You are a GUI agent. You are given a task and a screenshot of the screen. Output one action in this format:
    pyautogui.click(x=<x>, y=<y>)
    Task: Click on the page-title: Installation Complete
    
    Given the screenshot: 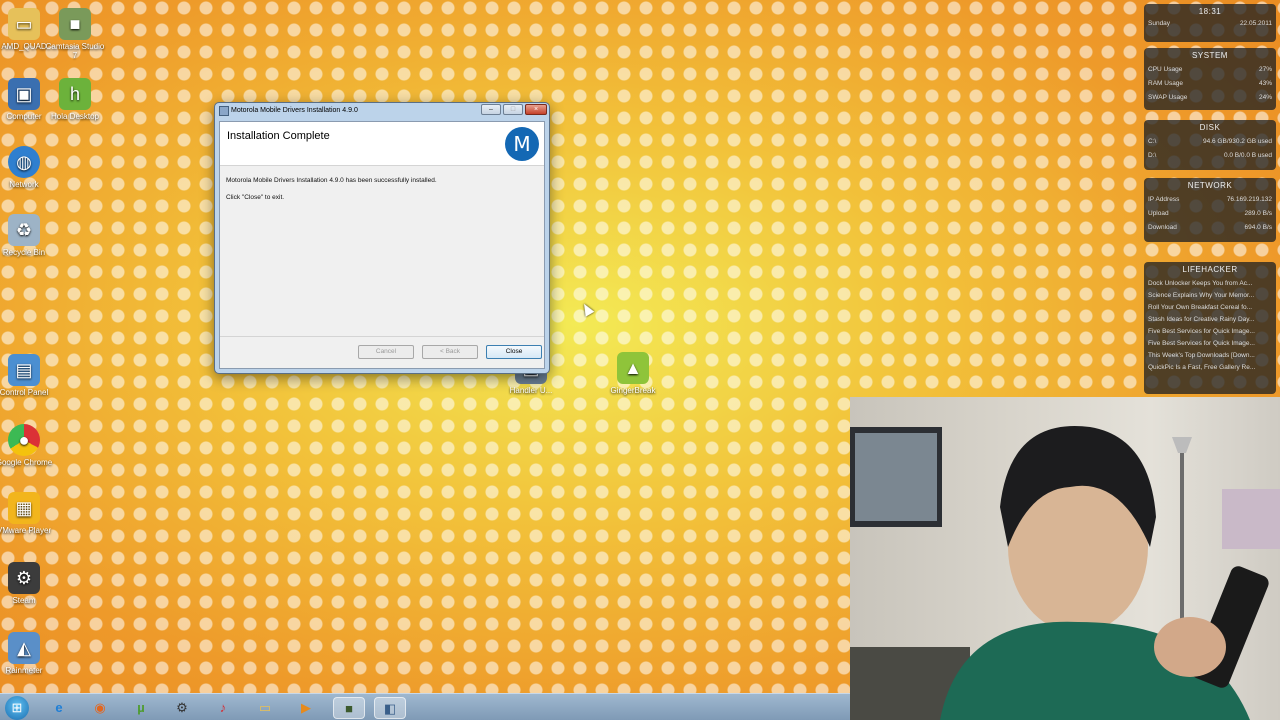 What is the action you would take?
    pyautogui.click(x=278, y=136)
    